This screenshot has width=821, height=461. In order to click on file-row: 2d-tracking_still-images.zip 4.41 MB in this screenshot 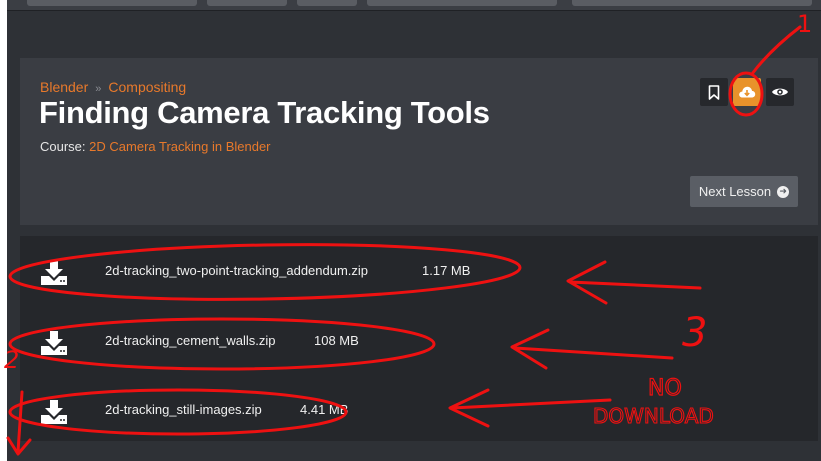, I will do `click(419, 411)`.